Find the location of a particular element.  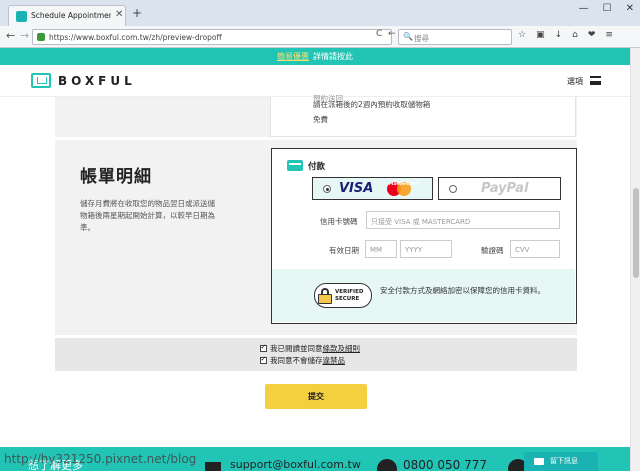

card-number-label: 信用卡號碼 is located at coordinates (339, 221).